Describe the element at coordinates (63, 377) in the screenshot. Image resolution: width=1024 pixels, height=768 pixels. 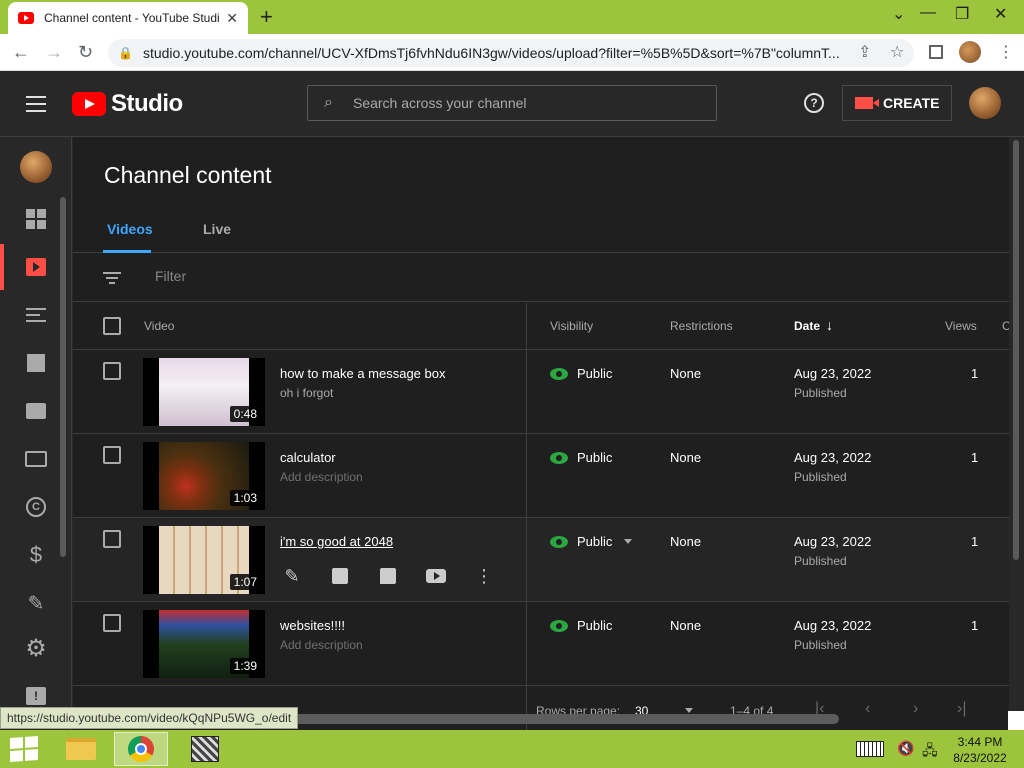
I see `sidebar-scrollbar` at that location.